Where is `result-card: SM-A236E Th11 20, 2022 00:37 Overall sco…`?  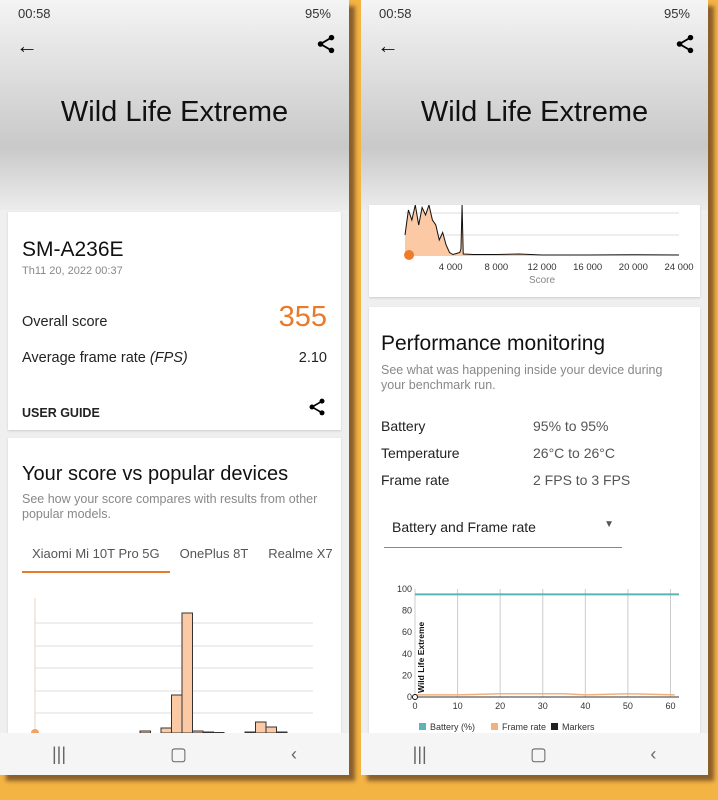
result-card: SM-A236E Th11 20, 2022 00:37 Overall sco… is located at coordinates (174, 321).